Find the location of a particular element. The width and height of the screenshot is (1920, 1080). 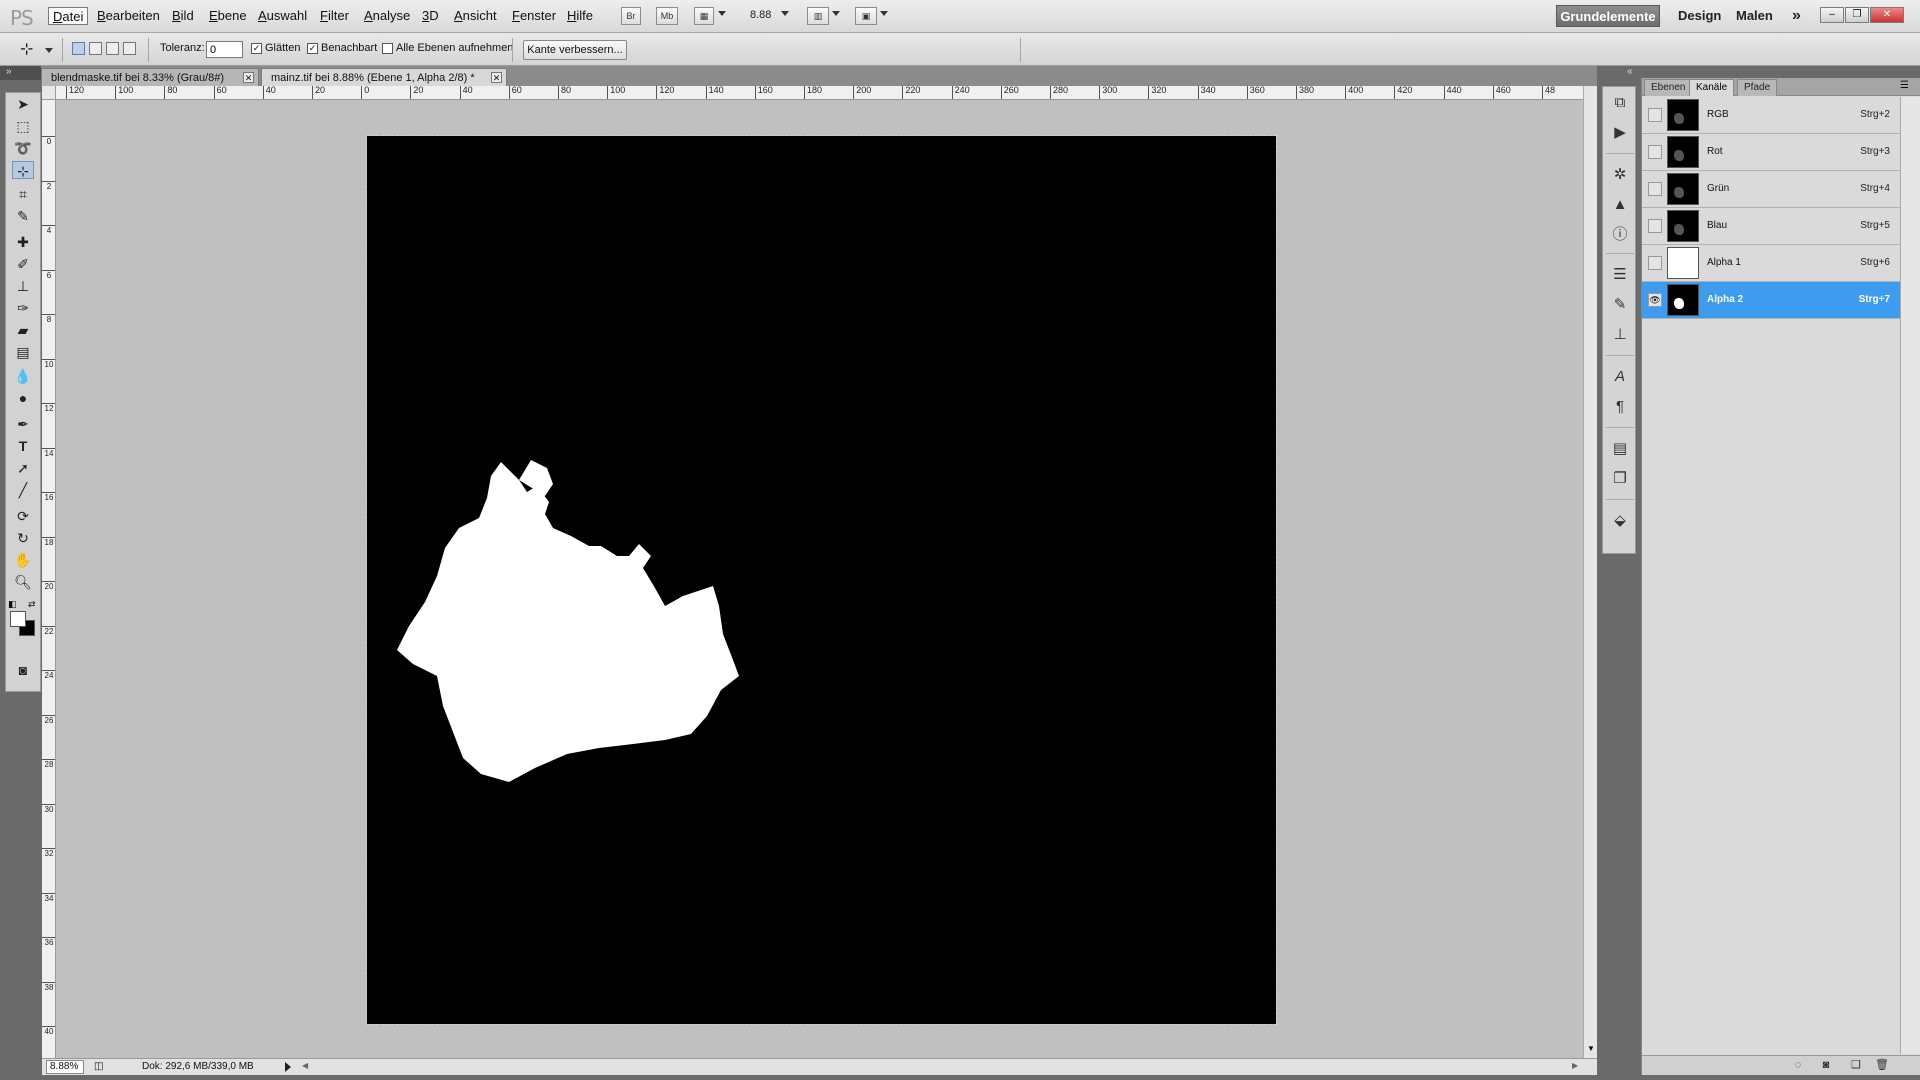

view-extras-button: ▦ is located at coordinates (704, 16).